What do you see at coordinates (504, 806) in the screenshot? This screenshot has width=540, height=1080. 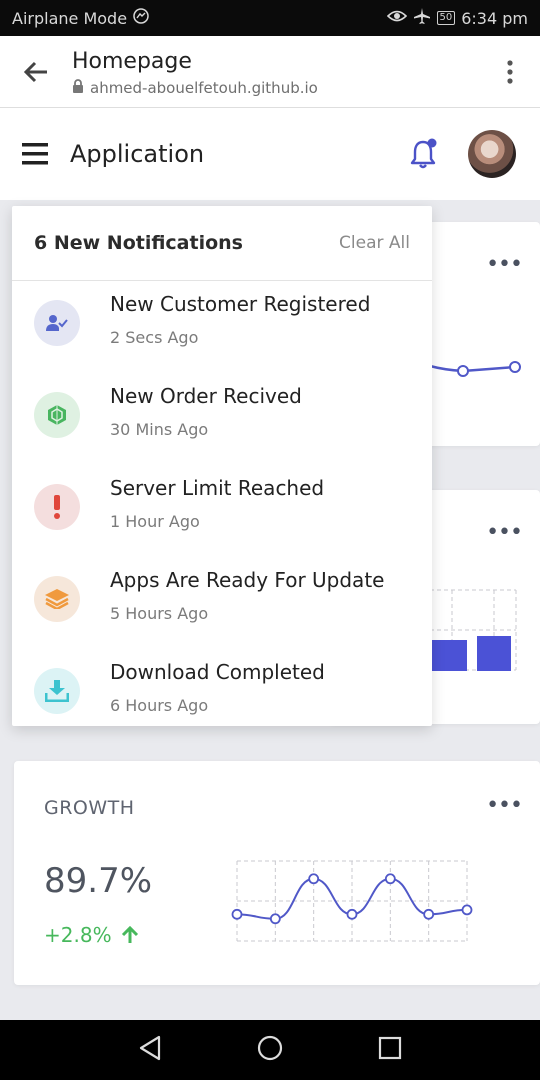 I see `card-menu-icon: •••` at bounding box center [504, 806].